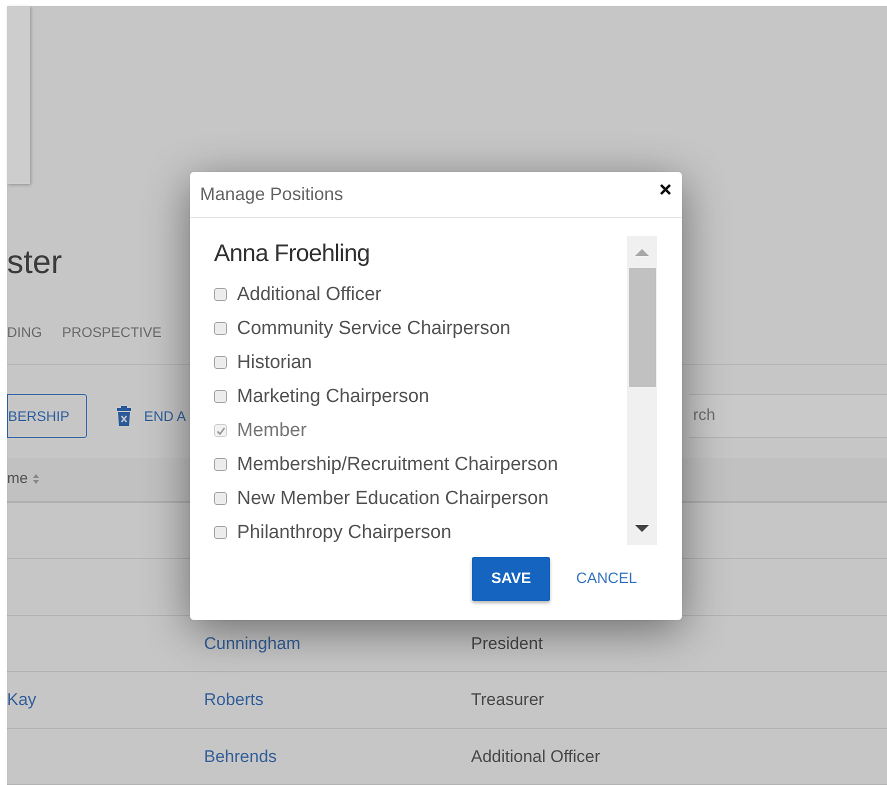  What do you see at coordinates (333, 396) in the screenshot?
I see `position-label: Marketing Chairperson` at bounding box center [333, 396].